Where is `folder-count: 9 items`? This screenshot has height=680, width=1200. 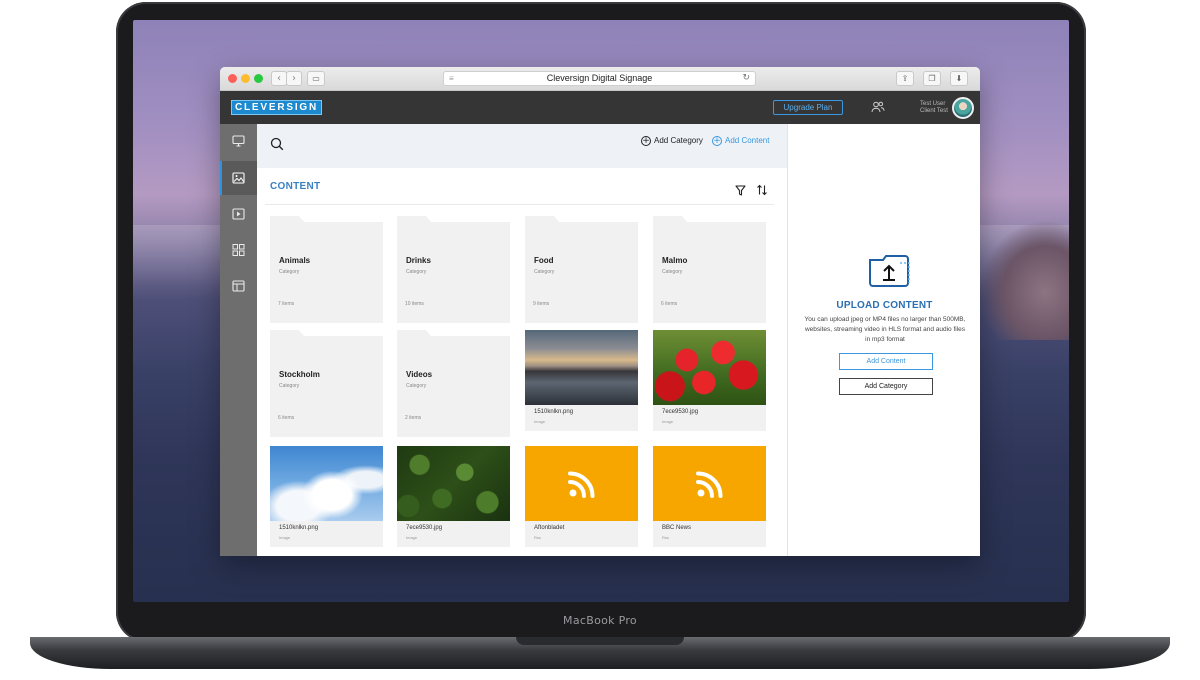
folder-count: 9 items is located at coordinates (541, 304).